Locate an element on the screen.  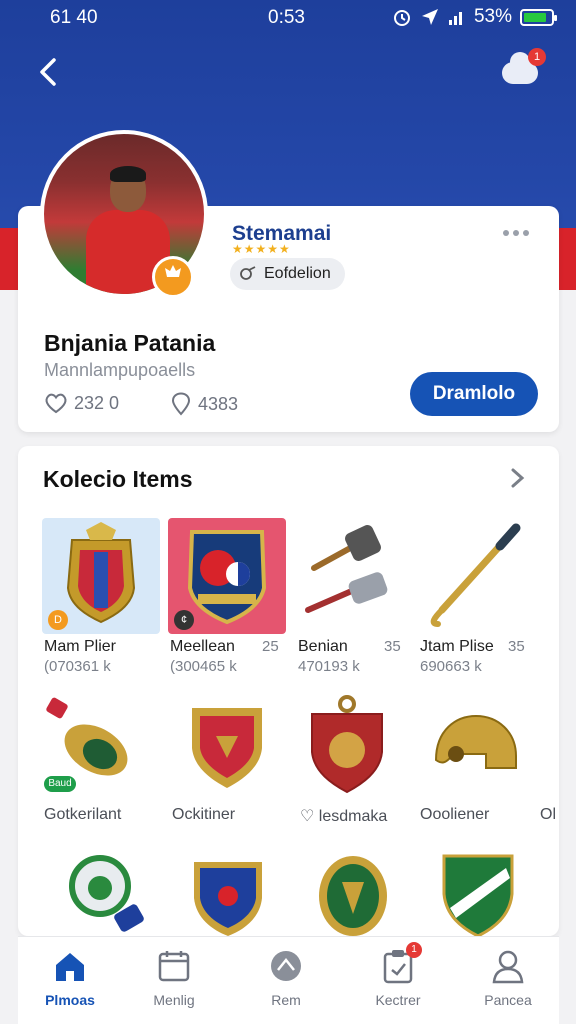
chevron-left-icon is located at coordinates (48, 72).